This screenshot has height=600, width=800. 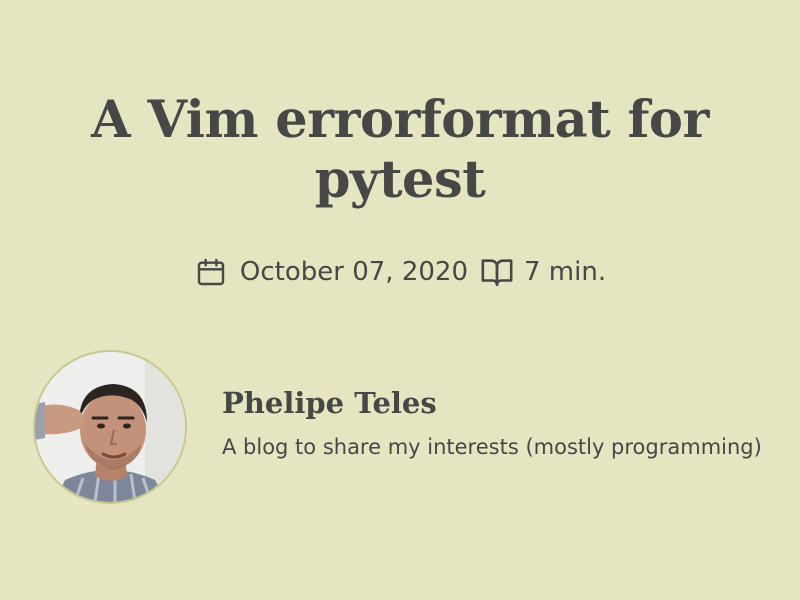 I want to click on author-name: Phelipe Teles, so click(x=329, y=403).